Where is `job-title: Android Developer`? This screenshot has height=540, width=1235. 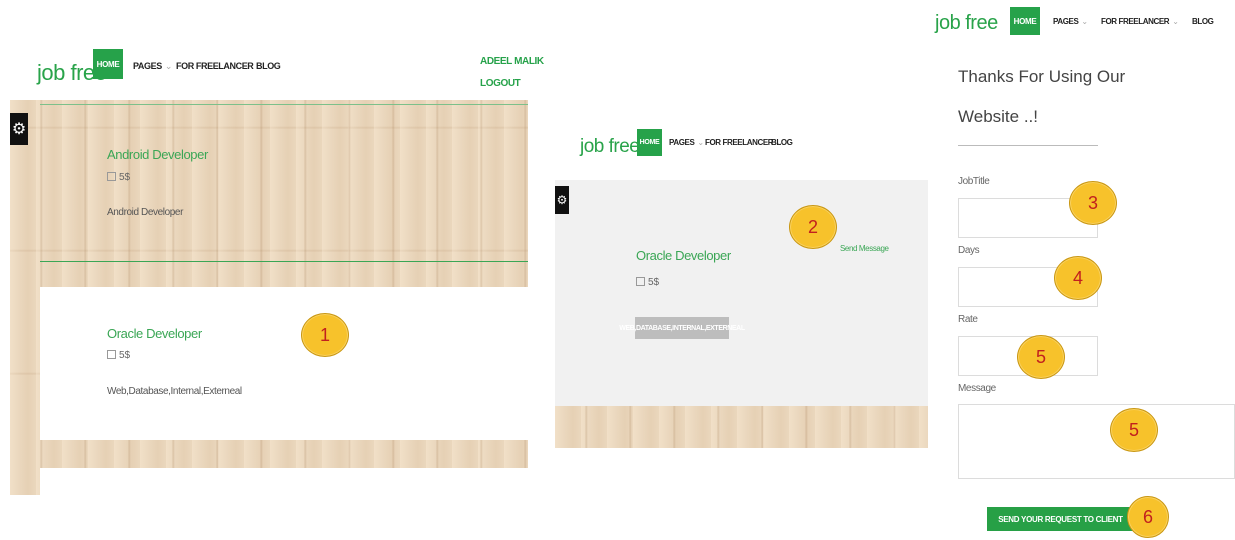 job-title: Android Developer is located at coordinates (157, 154).